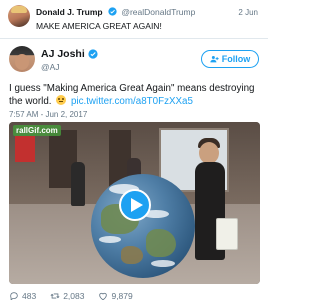  Describe the element at coordinates (99, 26) in the screenshot. I see `quoted-tweet-text: MAKE AMERICA GREAT AGAIN!` at that location.